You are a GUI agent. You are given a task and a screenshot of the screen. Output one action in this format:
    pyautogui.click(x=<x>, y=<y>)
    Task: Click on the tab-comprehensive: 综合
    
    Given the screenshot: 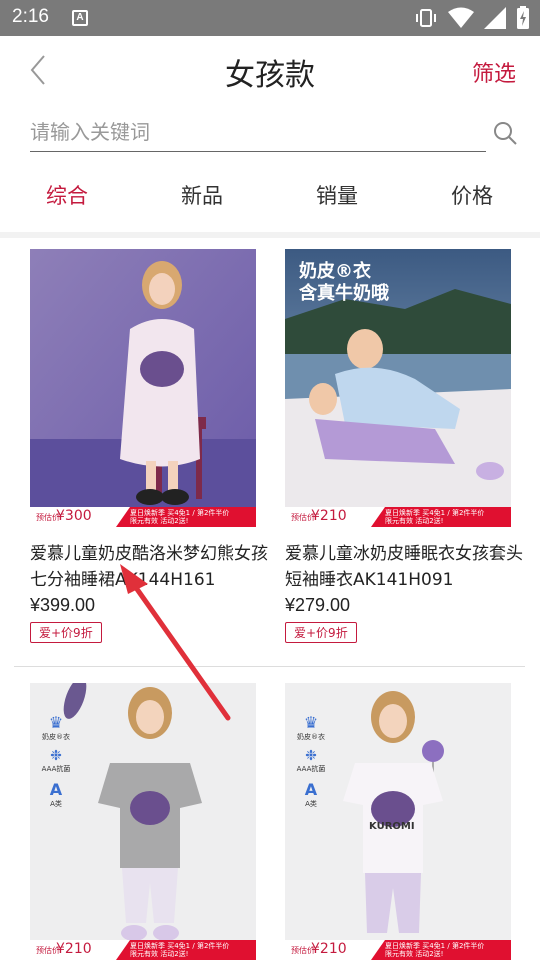 What is the action you would take?
    pyautogui.click(x=67, y=195)
    